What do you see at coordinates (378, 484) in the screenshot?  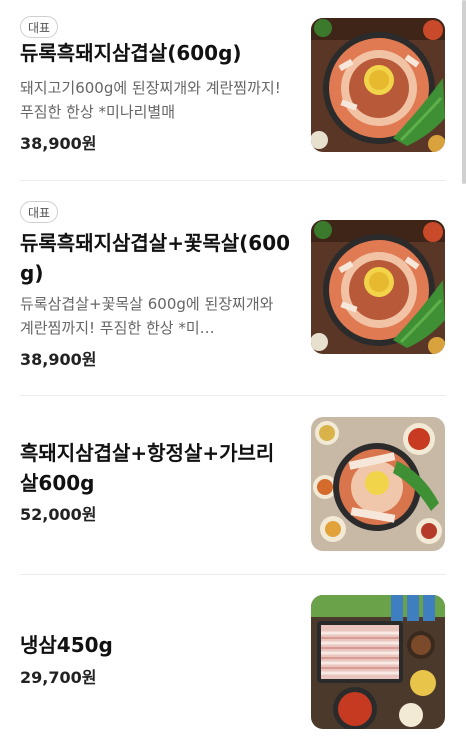 I see `pork-combo-platter-image` at bounding box center [378, 484].